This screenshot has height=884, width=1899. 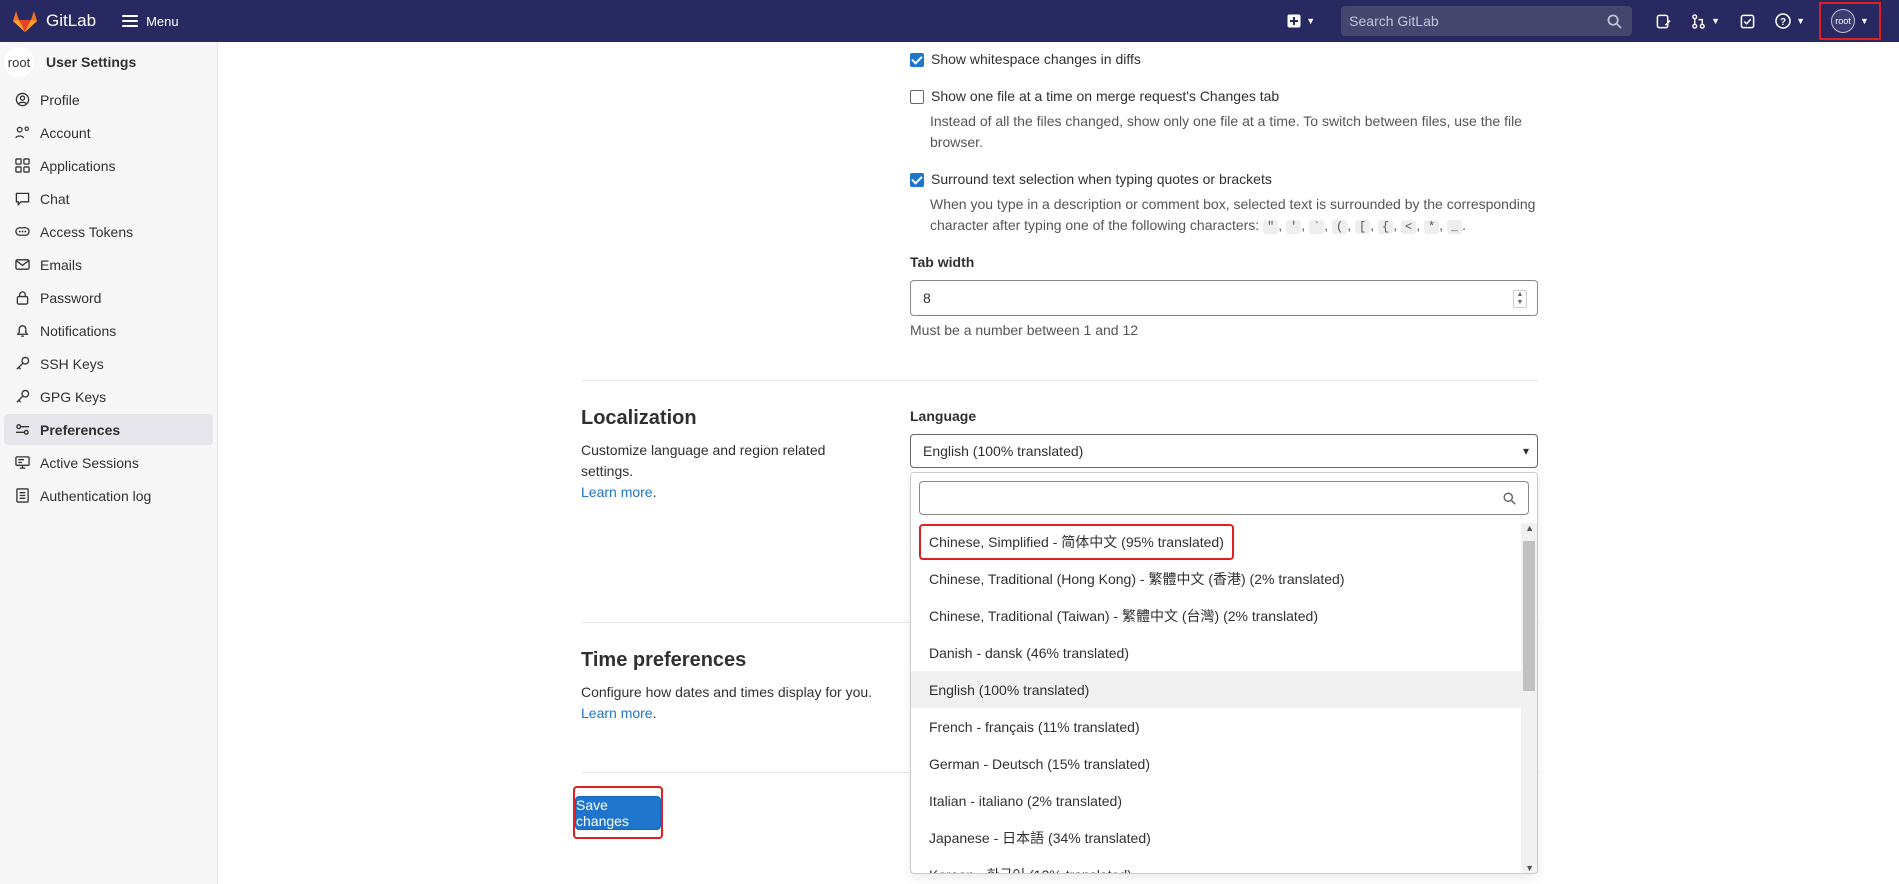 I want to click on localization-title: Localization, so click(x=639, y=418).